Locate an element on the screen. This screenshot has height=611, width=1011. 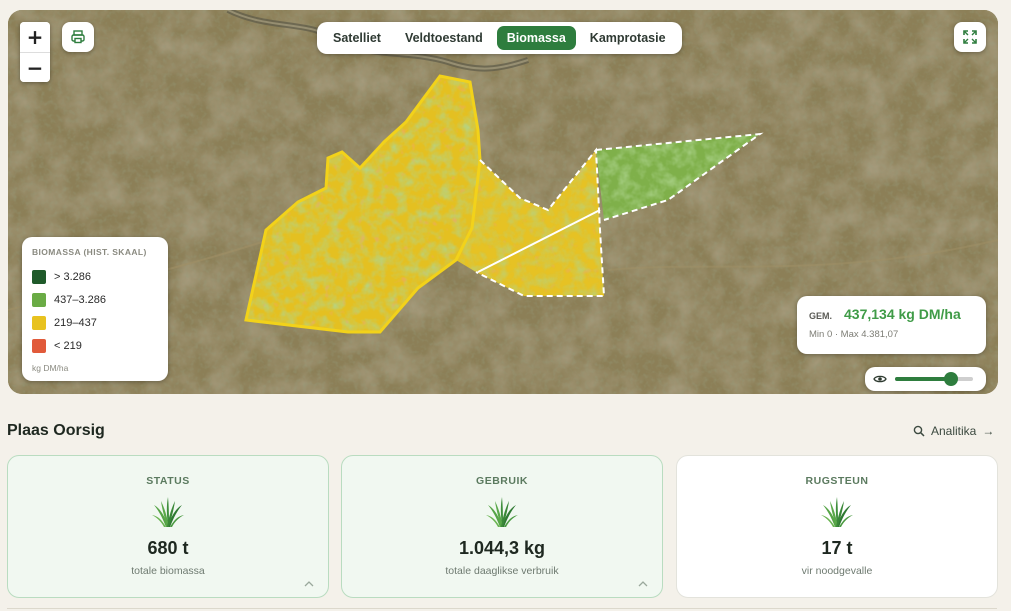
analytics-link: Analitika → is located at coordinates (953, 431).